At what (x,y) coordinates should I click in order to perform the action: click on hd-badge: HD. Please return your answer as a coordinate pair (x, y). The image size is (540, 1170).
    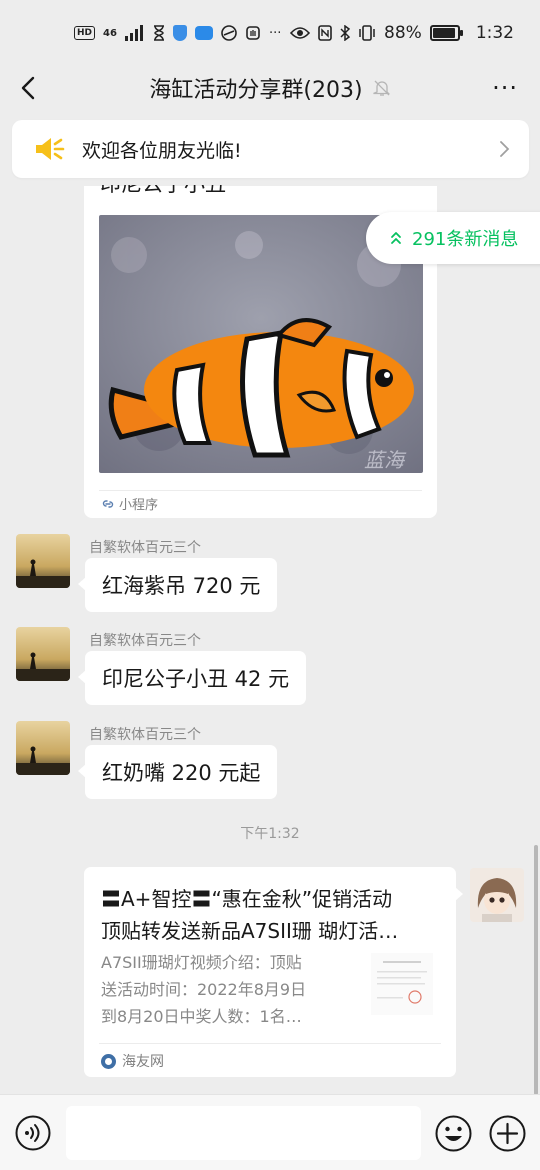
    Looking at the image, I should click on (85, 33).